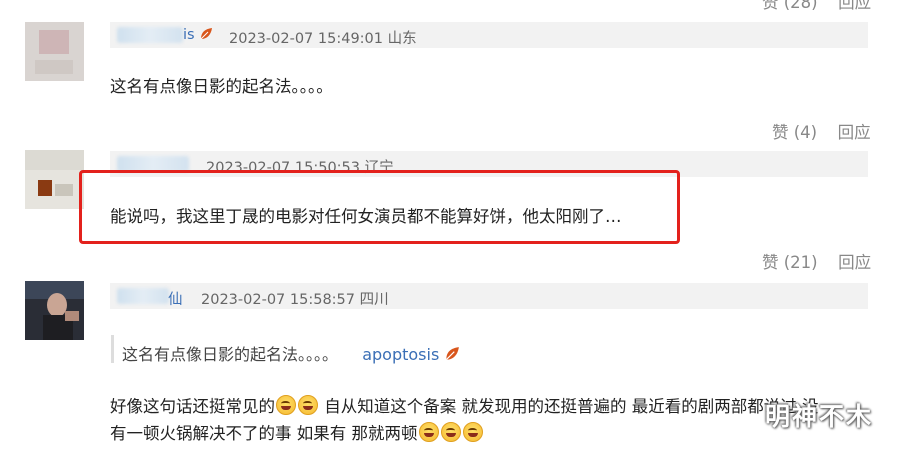 This screenshot has width=908, height=453. Describe the element at coordinates (819, 416) in the screenshot. I see `watermark: 明神不木` at that location.